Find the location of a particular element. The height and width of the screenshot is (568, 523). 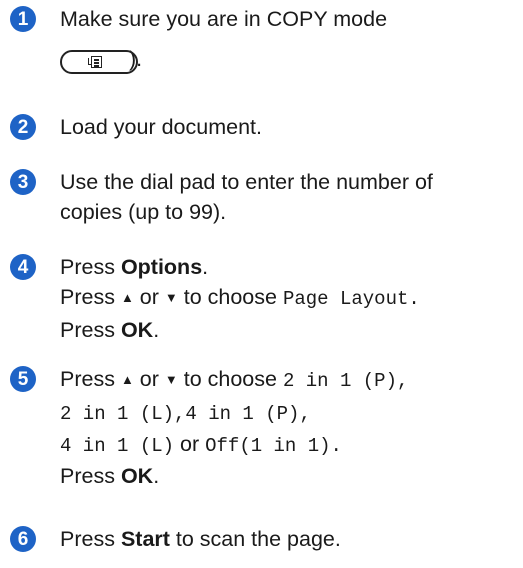

start-key-label: Start is located at coordinates (145, 539).